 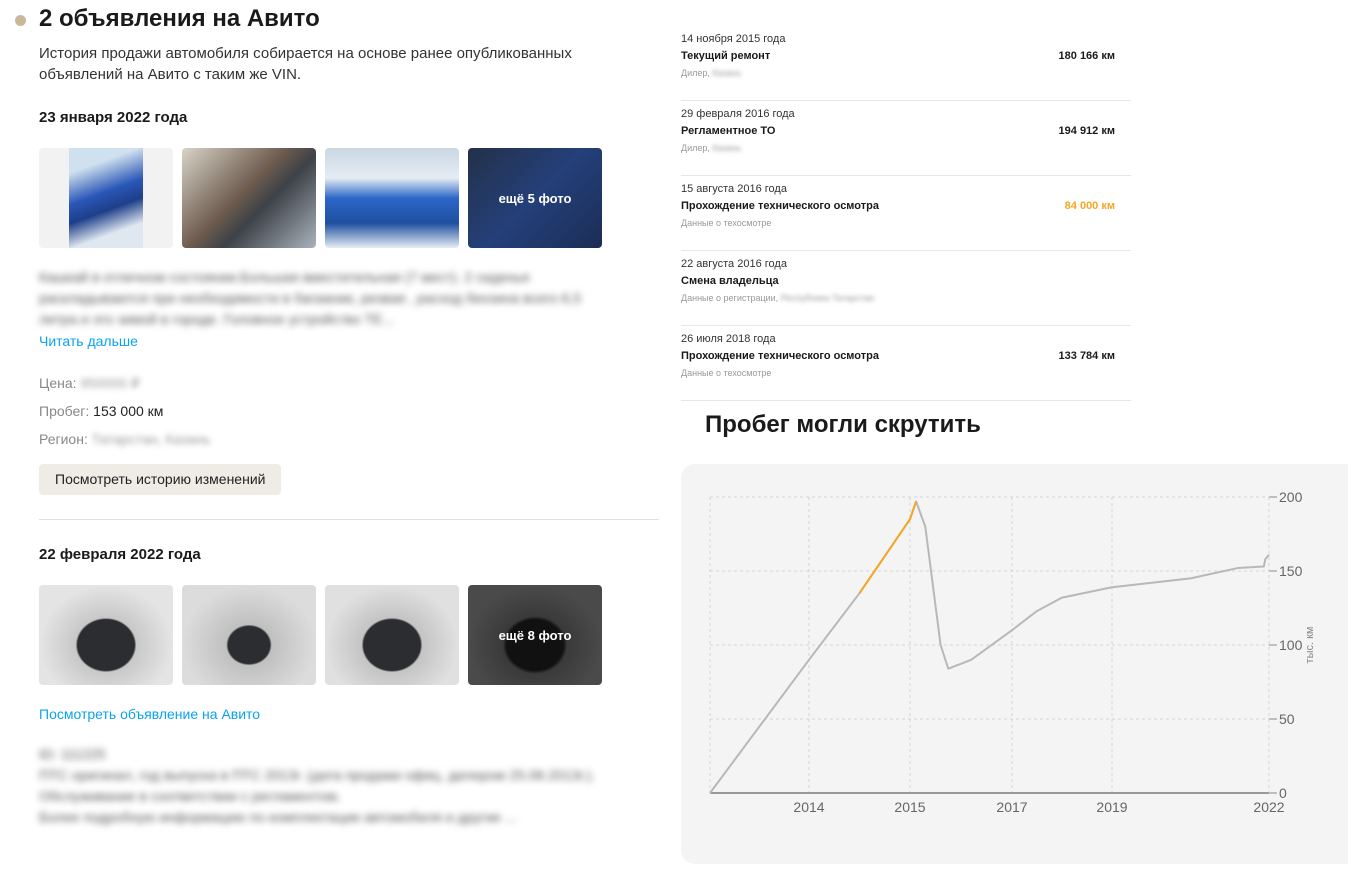 What do you see at coordinates (149, 714) in the screenshot?
I see `view-on-avito-link: Посмотреть объявление на Авито` at bounding box center [149, 714].